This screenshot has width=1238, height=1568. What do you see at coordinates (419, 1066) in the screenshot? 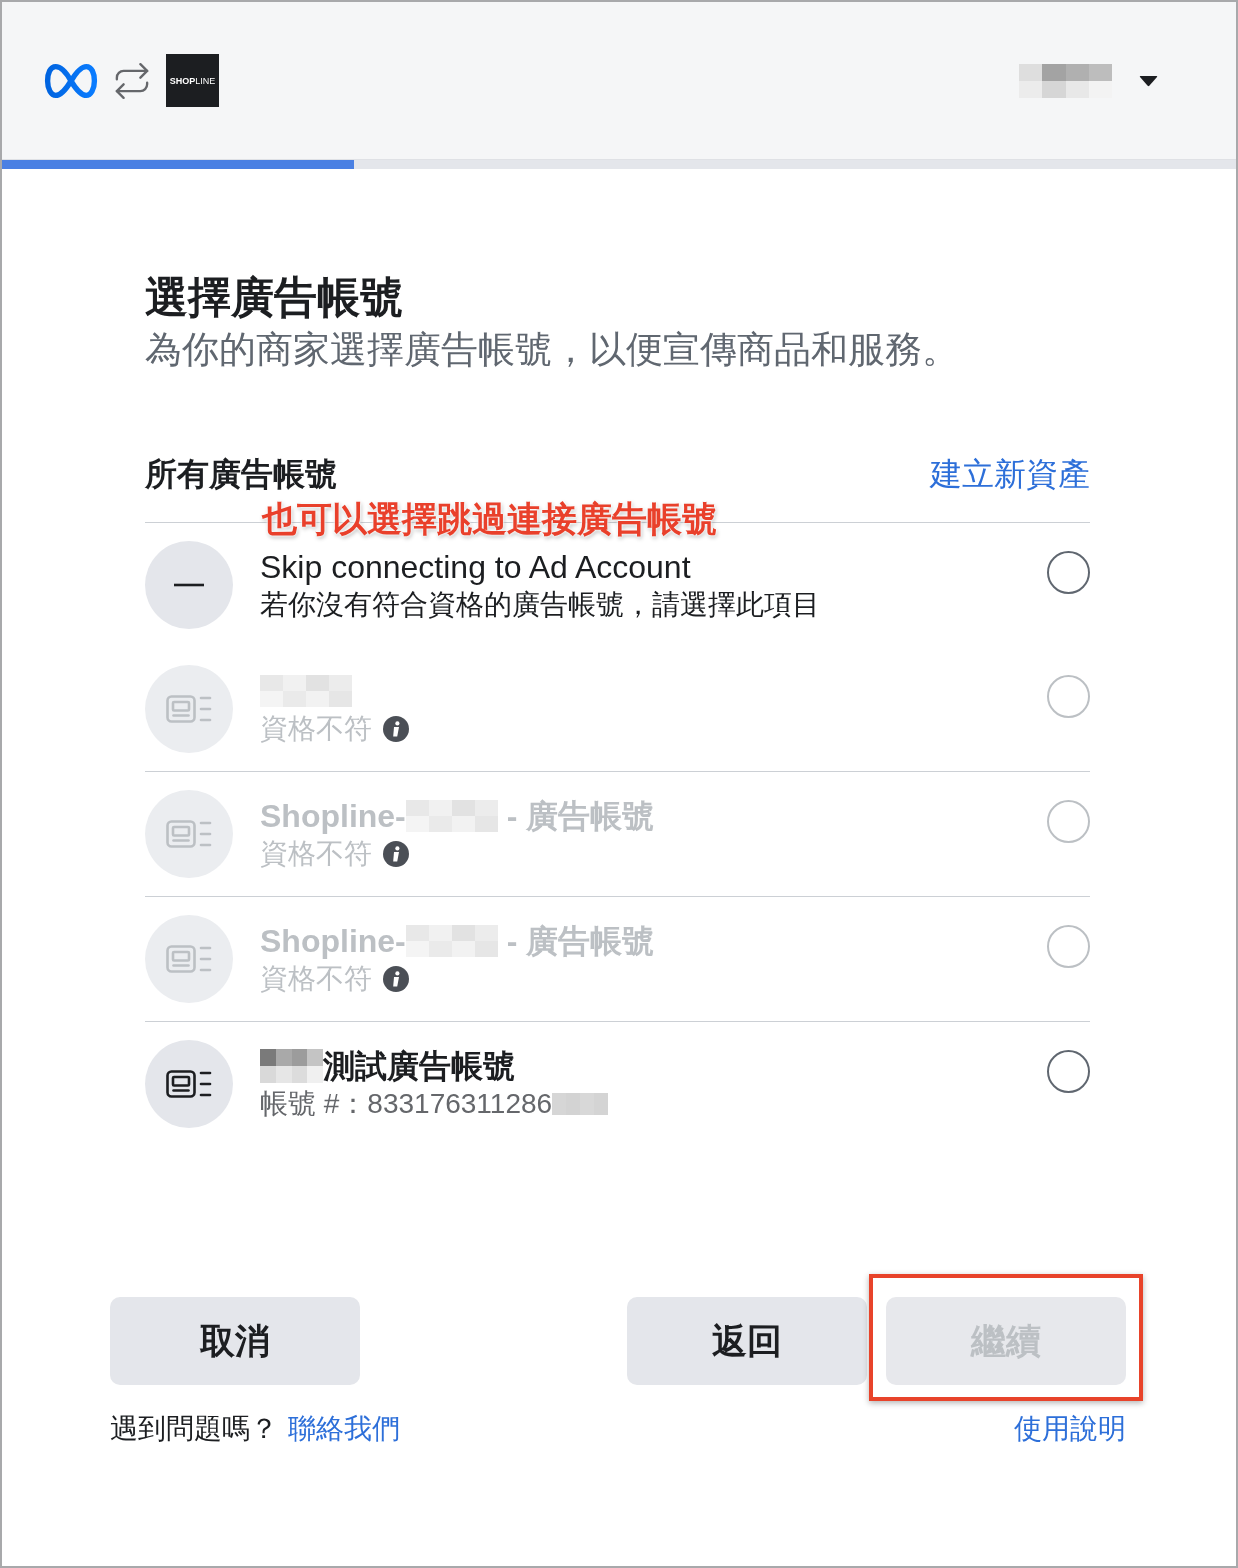
I see `account-name: 測試廣告帳號` at bounding box center [419, 1066].